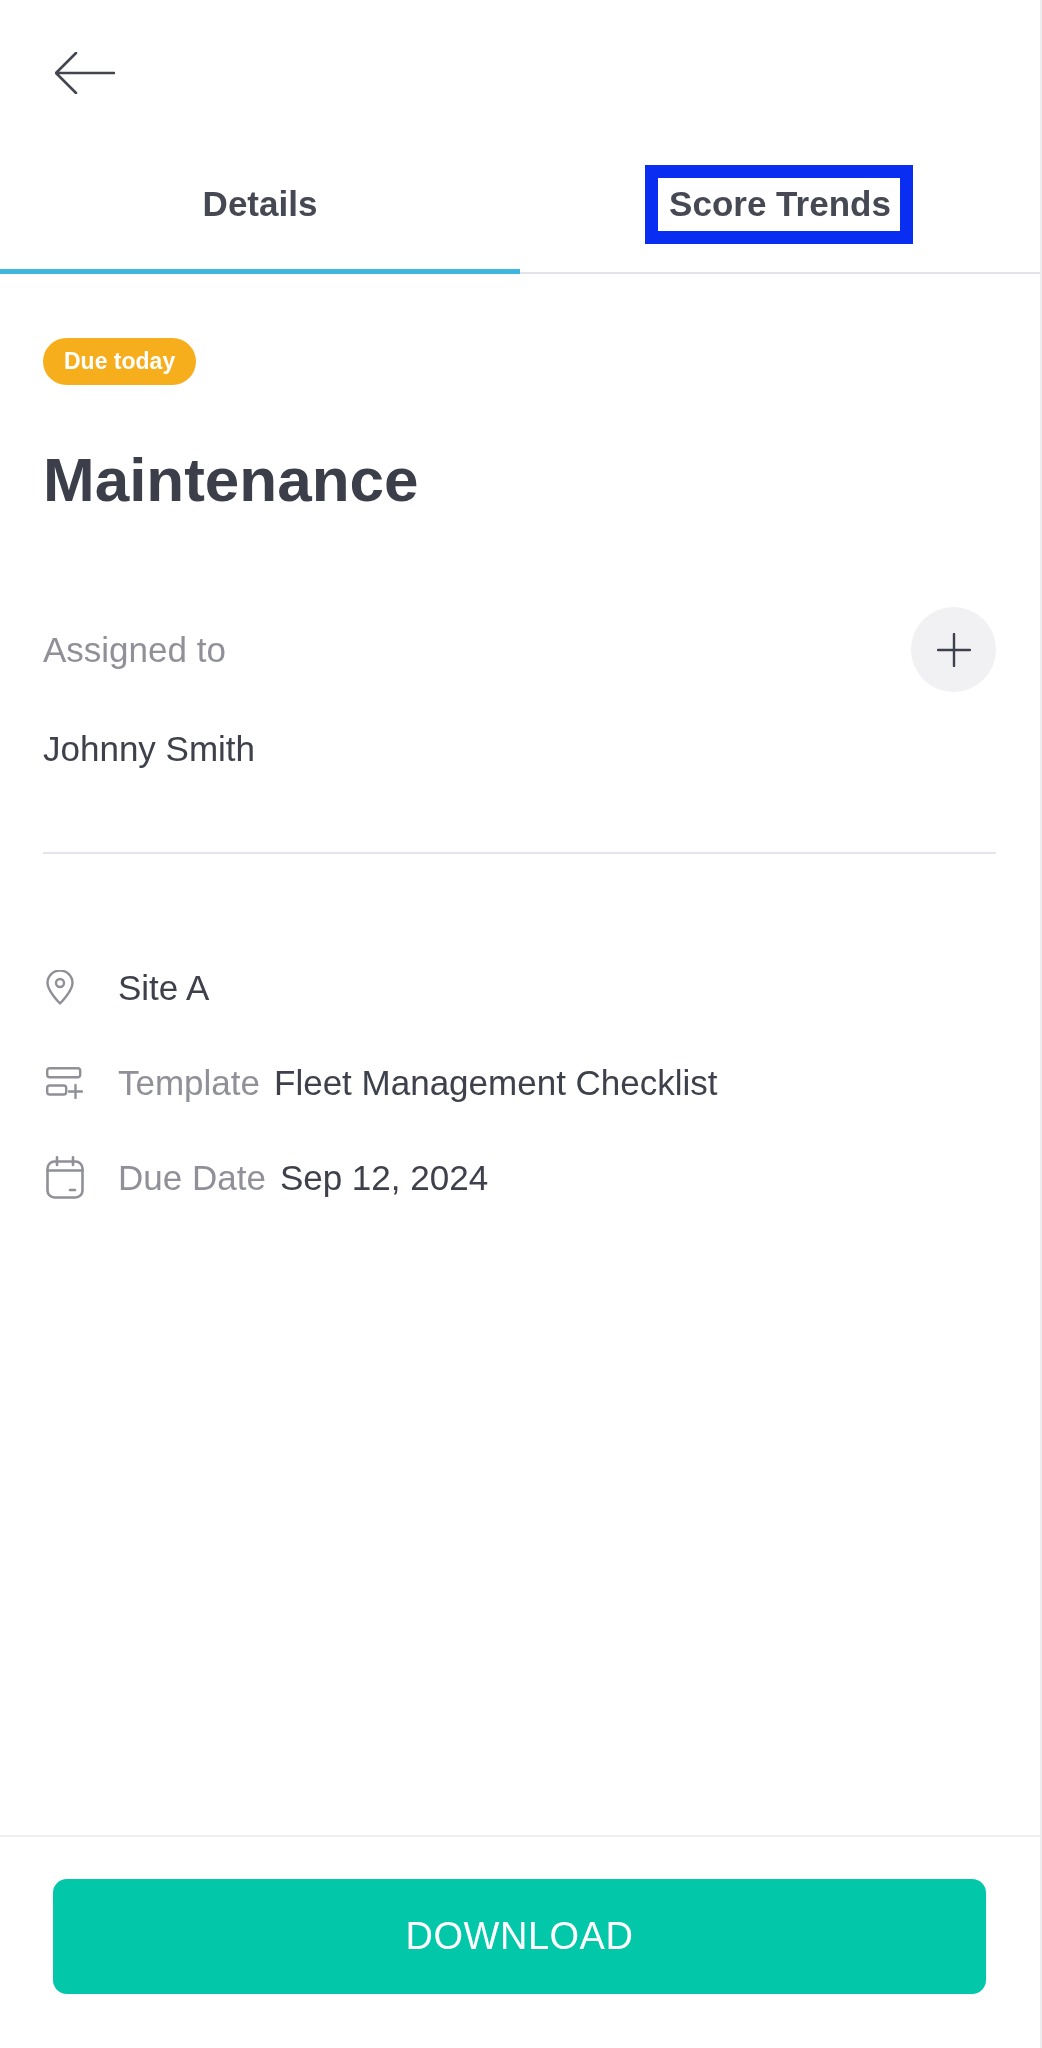 Image resolution: width=1042 pixels, height=2048 pixels. Describe the element at coordinates (164, 987) in the screenshot. I see `info-value: Site A` at that location.